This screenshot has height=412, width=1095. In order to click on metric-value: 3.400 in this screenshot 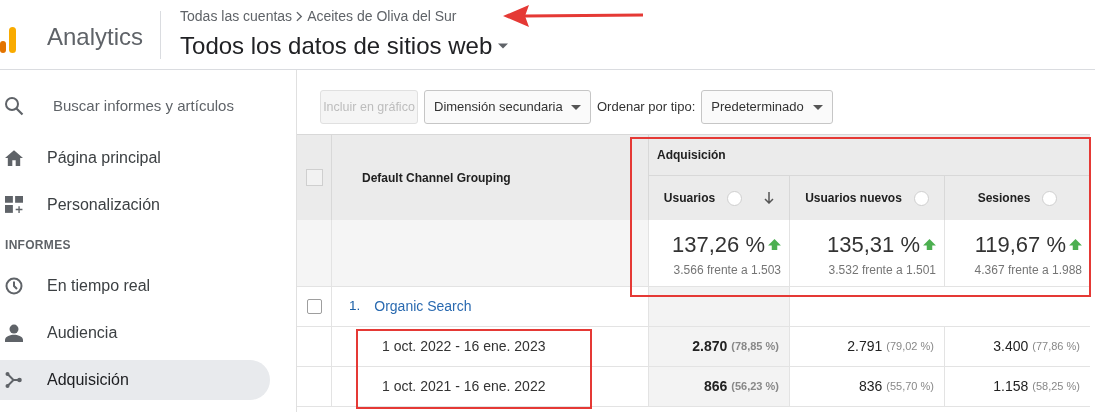, I will do `click(1011, 346)`.